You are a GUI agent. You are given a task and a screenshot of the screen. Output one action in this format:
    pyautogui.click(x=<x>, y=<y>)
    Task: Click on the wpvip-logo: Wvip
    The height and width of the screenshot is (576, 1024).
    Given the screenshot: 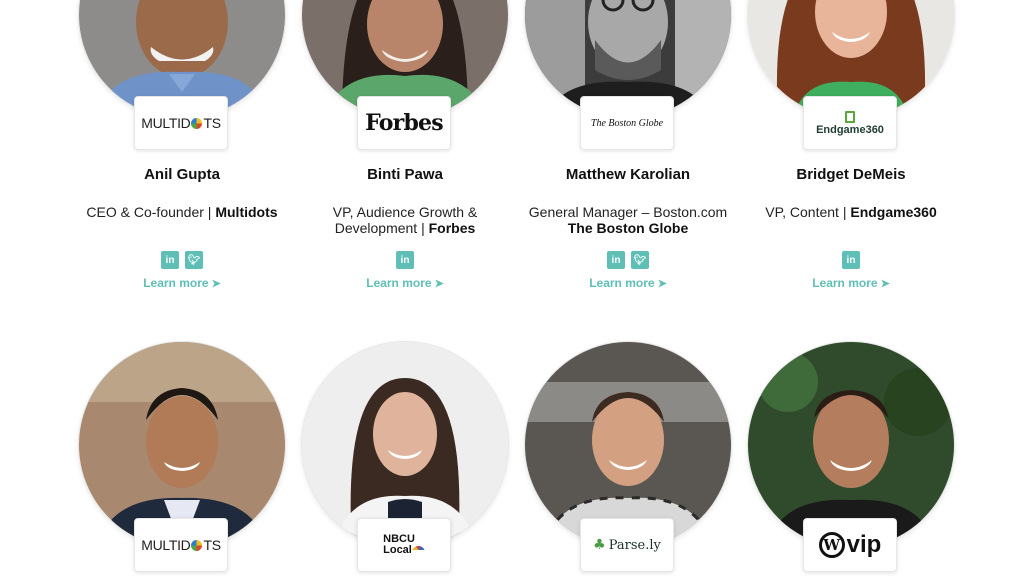 What is the action you would take?
    pyautogui.click(x=849, y=545)
    